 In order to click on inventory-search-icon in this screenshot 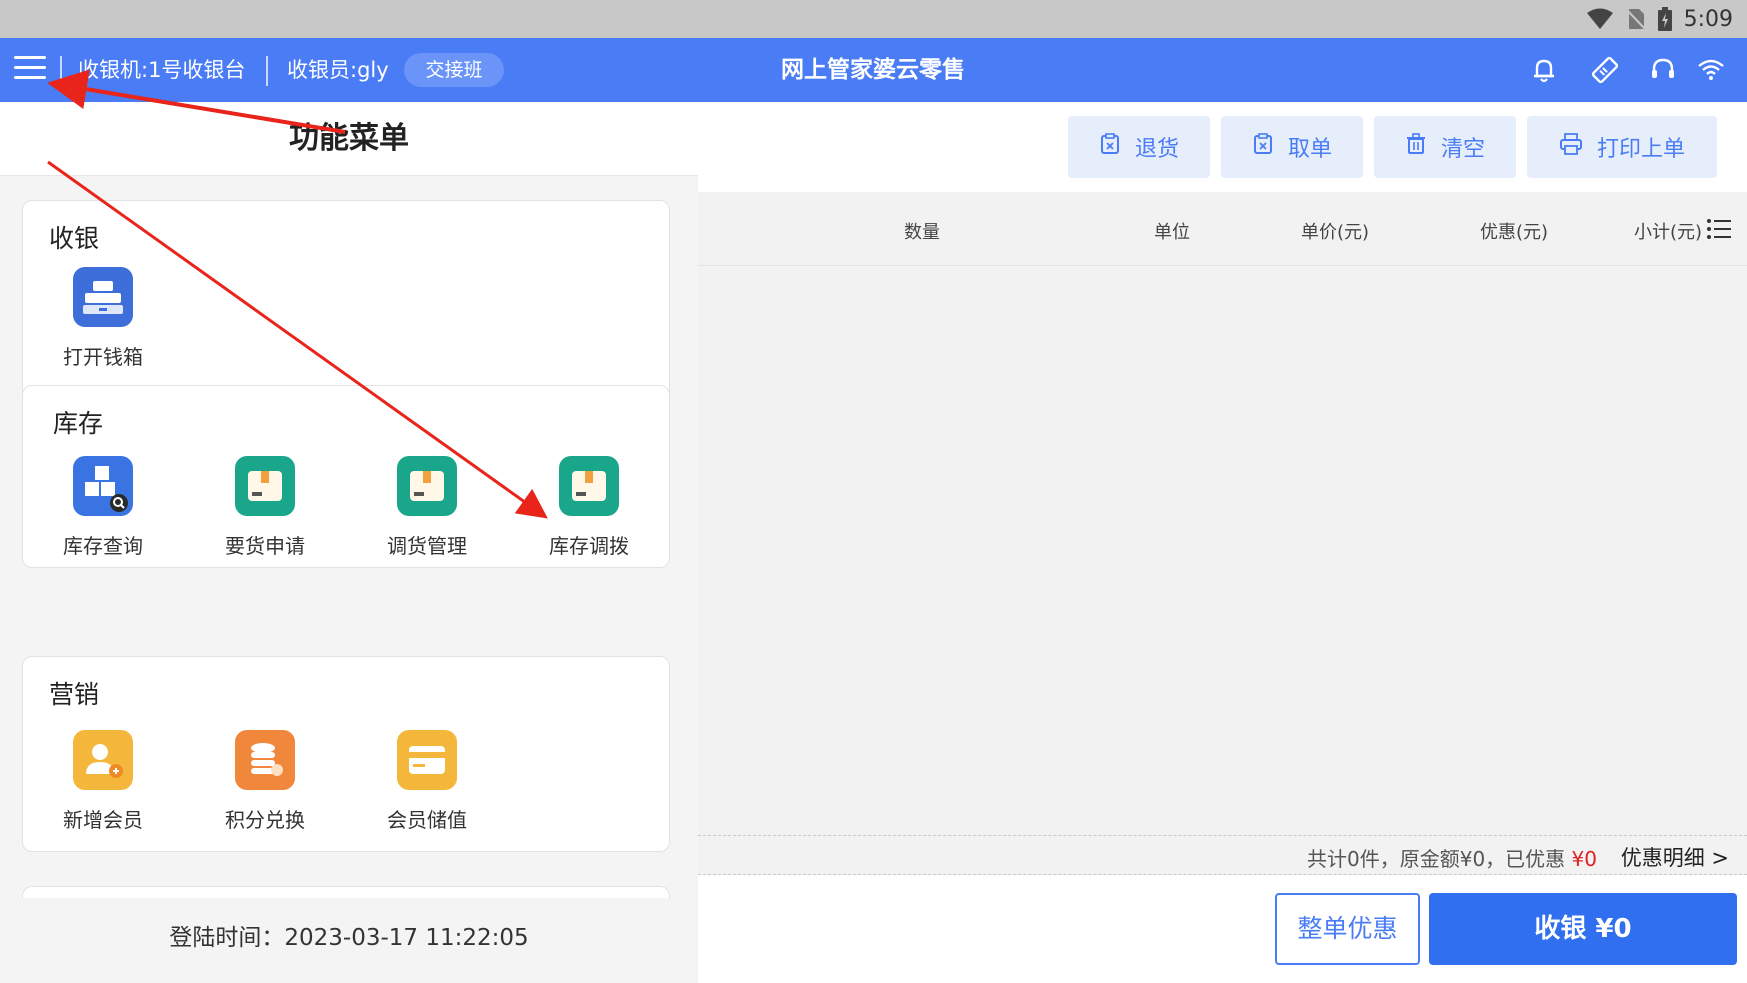, I will do `click(103, 486)`.